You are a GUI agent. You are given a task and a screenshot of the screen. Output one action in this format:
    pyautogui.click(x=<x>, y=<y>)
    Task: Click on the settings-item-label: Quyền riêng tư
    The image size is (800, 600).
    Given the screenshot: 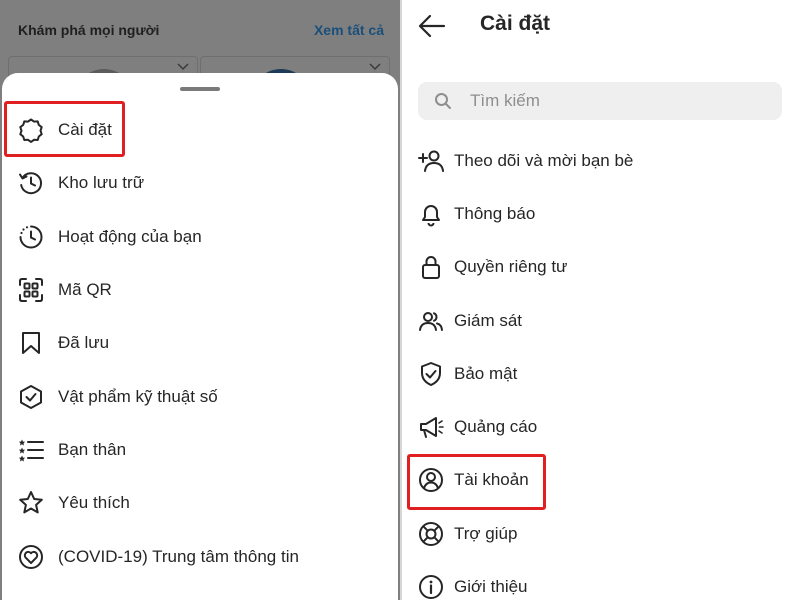 What is the action you would take?
    pyautogui.click(x=511, y=266)
    